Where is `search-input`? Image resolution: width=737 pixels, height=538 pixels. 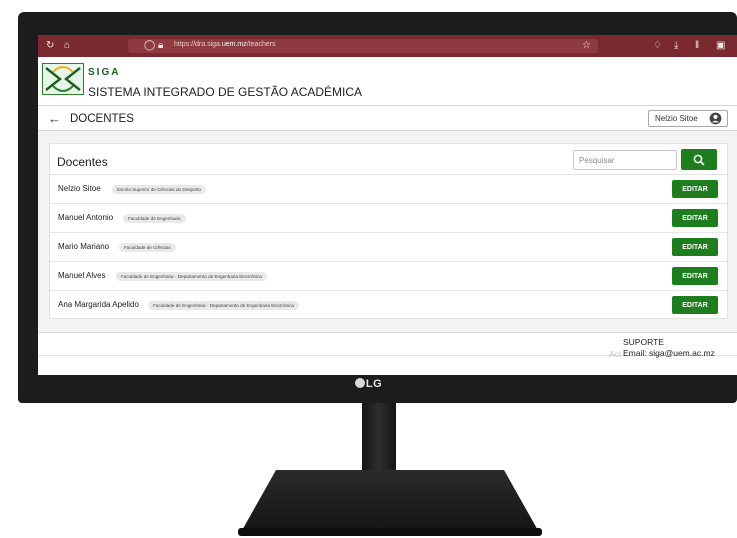
search-input is located at coordinates (625, 160).